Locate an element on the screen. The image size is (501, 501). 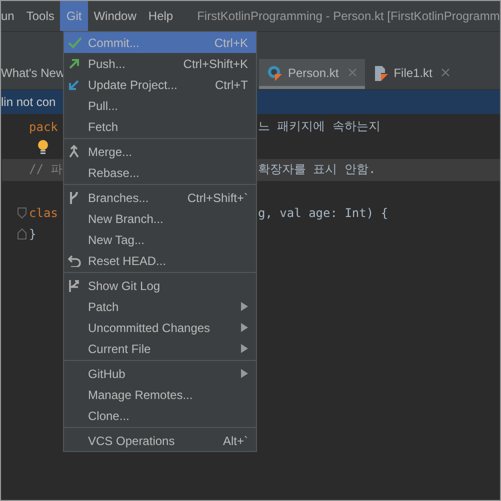
code-text: // 파 is located at coordinates (46, 169).